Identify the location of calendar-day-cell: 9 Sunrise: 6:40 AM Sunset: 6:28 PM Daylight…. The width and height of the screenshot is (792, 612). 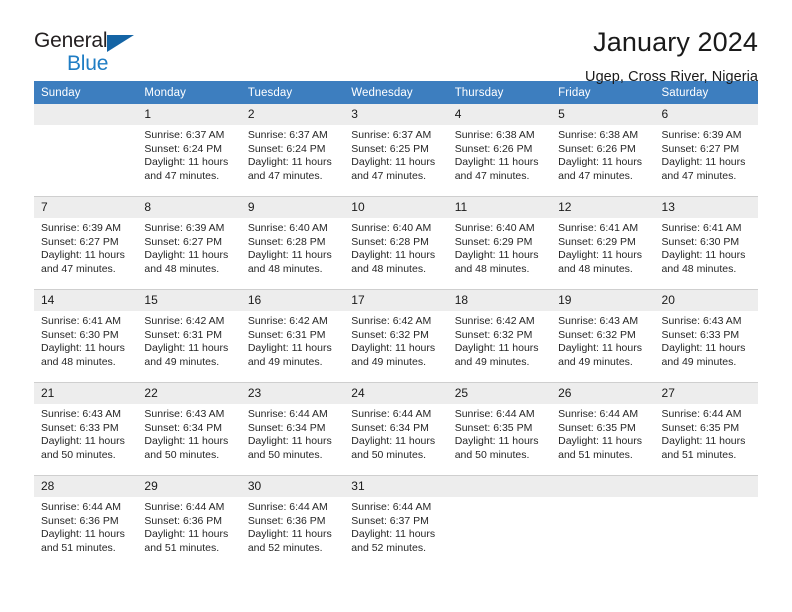
(292, 243).